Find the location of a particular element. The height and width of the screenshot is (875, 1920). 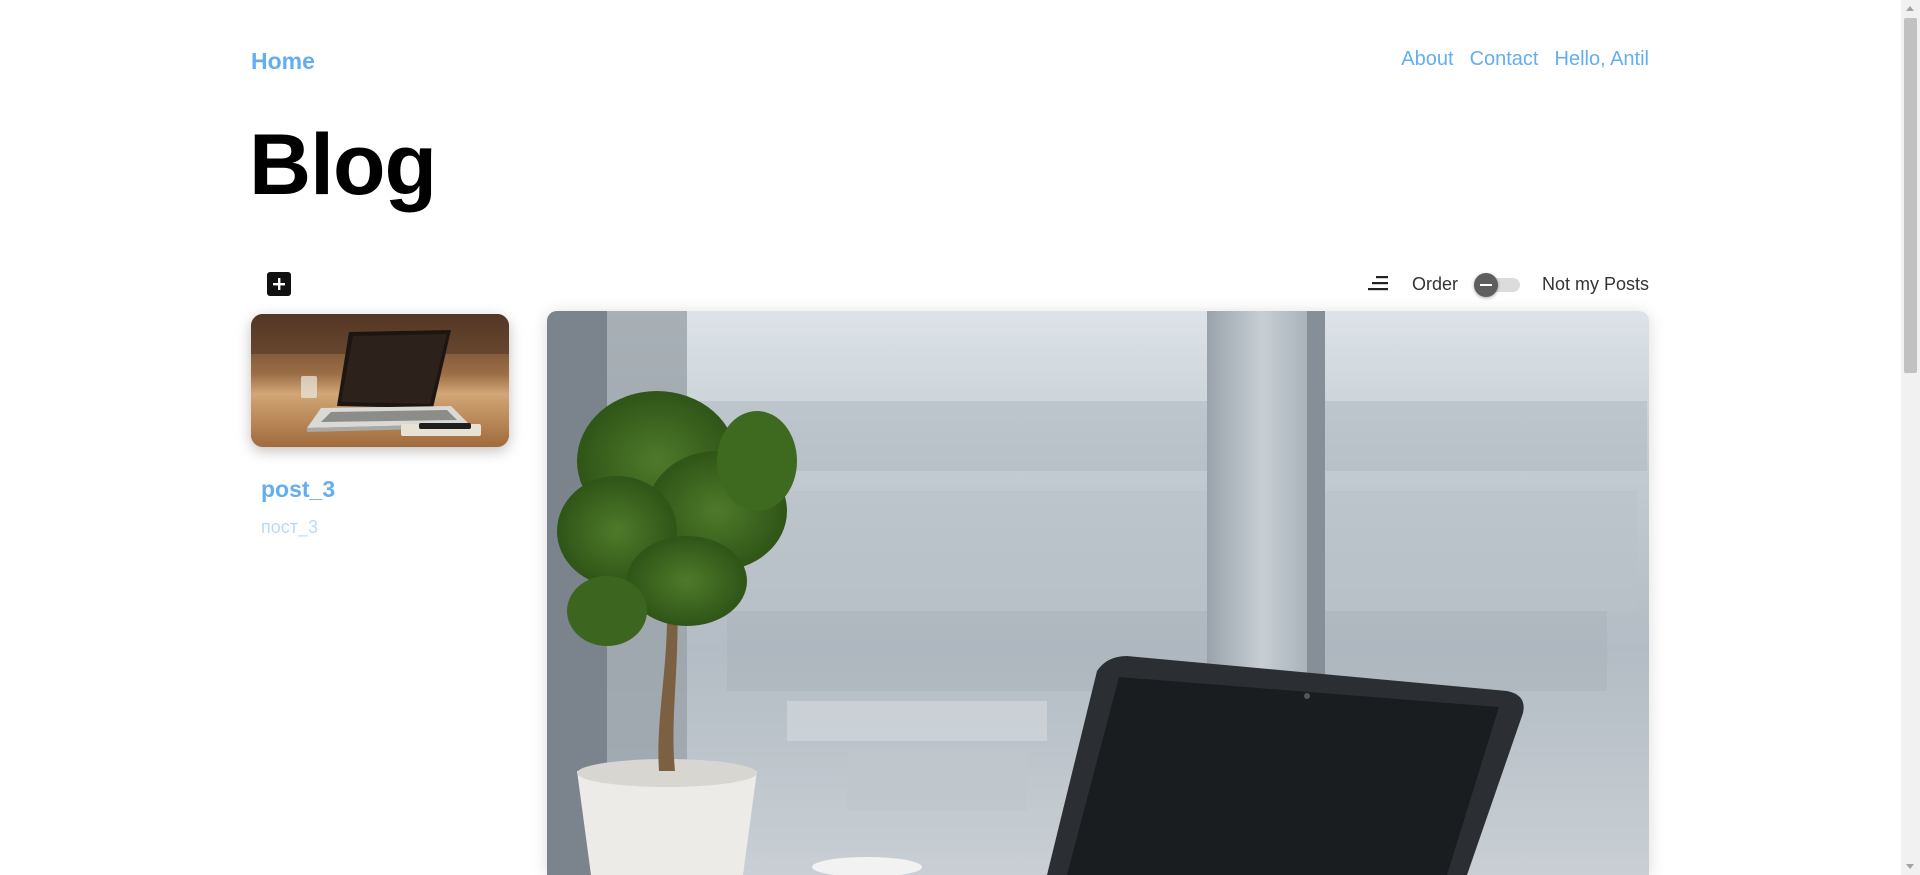

nav-contact-link: Contact is located at coordinates (1504, 59).